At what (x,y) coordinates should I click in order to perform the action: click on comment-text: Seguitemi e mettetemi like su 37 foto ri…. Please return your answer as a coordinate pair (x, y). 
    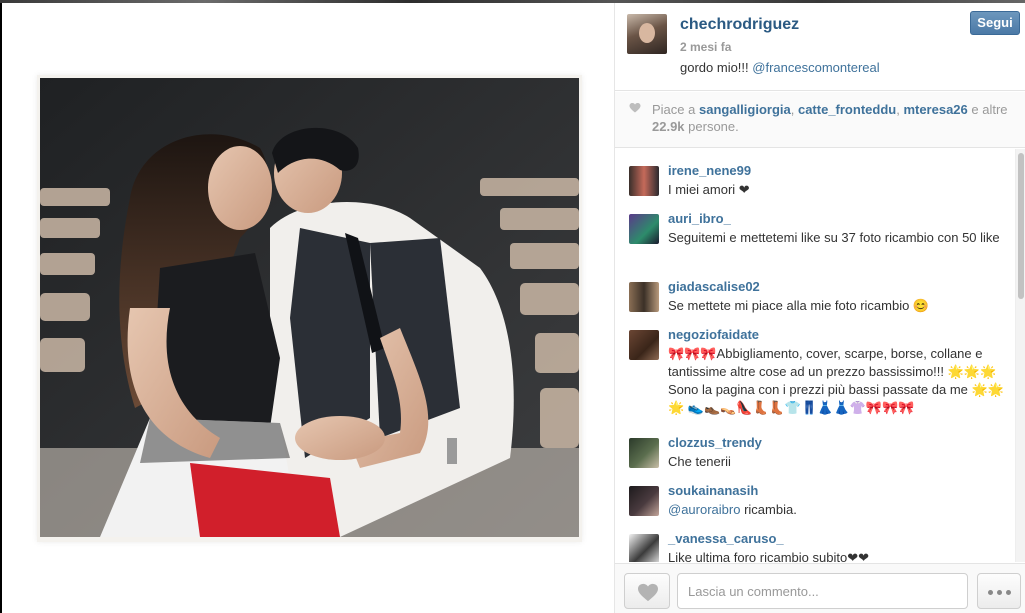
    Looking at the image, I should click on (834, 237).